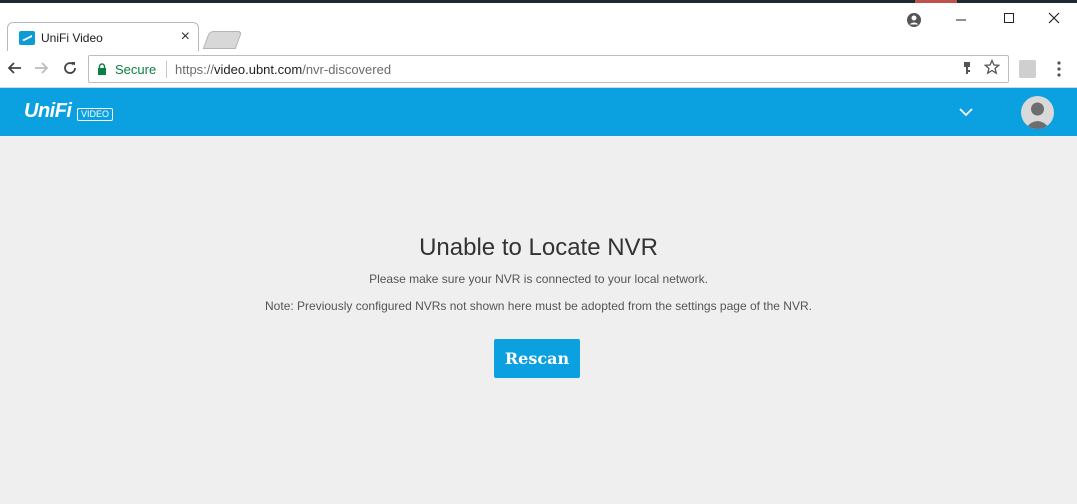  Describe the element at coordinates (1054, 18) in the screenshot. I see `window-close-icon` at that location.